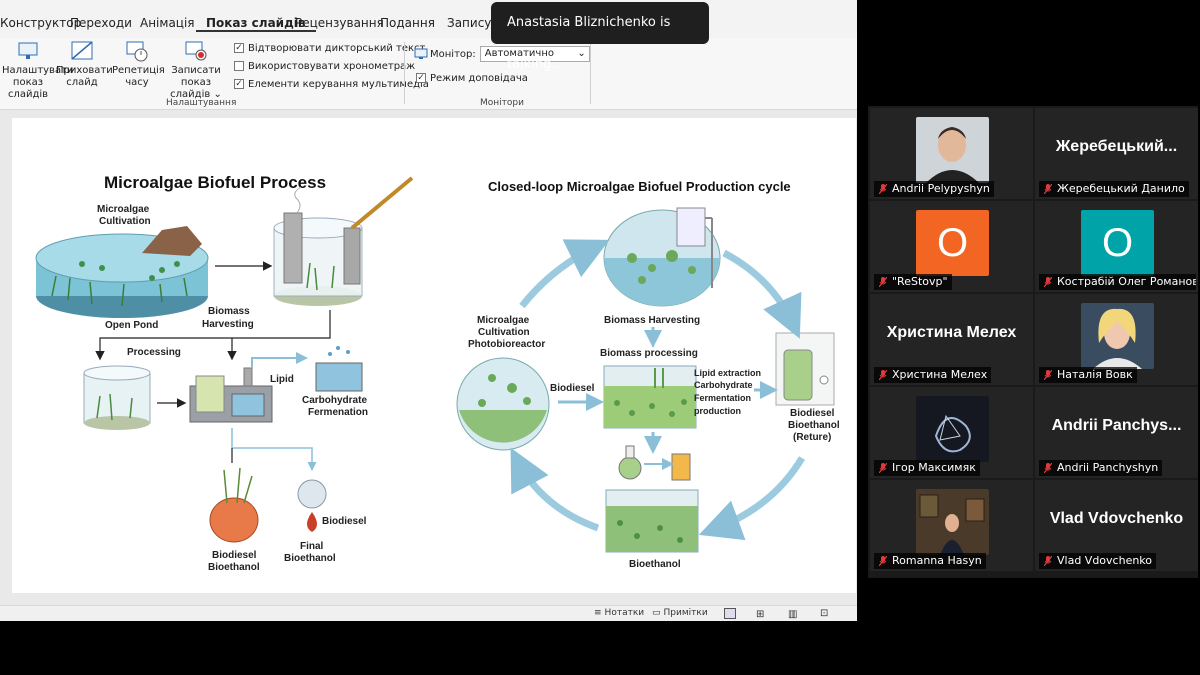  I want to click on participant-name-label: Наталія Вовк, so click(1088, 375).